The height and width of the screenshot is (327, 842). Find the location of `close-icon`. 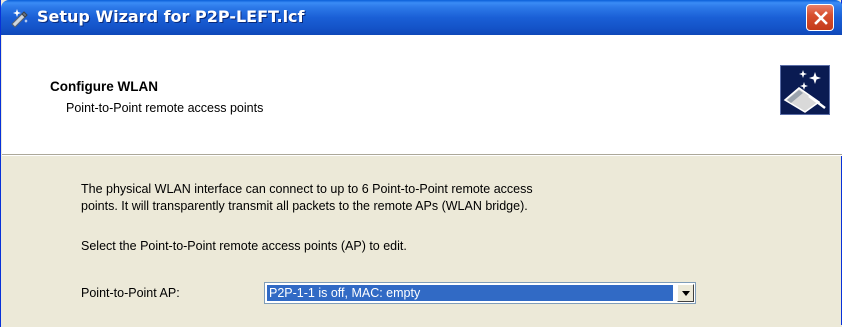

close-icon is located at coordinates (821, 18).